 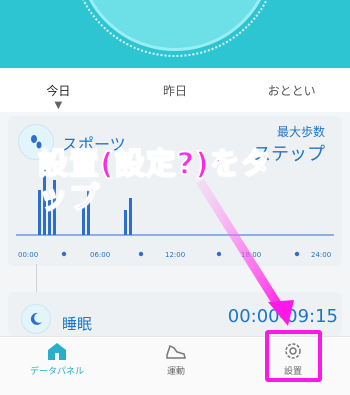 What do you see at coordinates (293, 356) in the screenshot?
I see `settings-highlight-box` at bounding box center [293, 356].